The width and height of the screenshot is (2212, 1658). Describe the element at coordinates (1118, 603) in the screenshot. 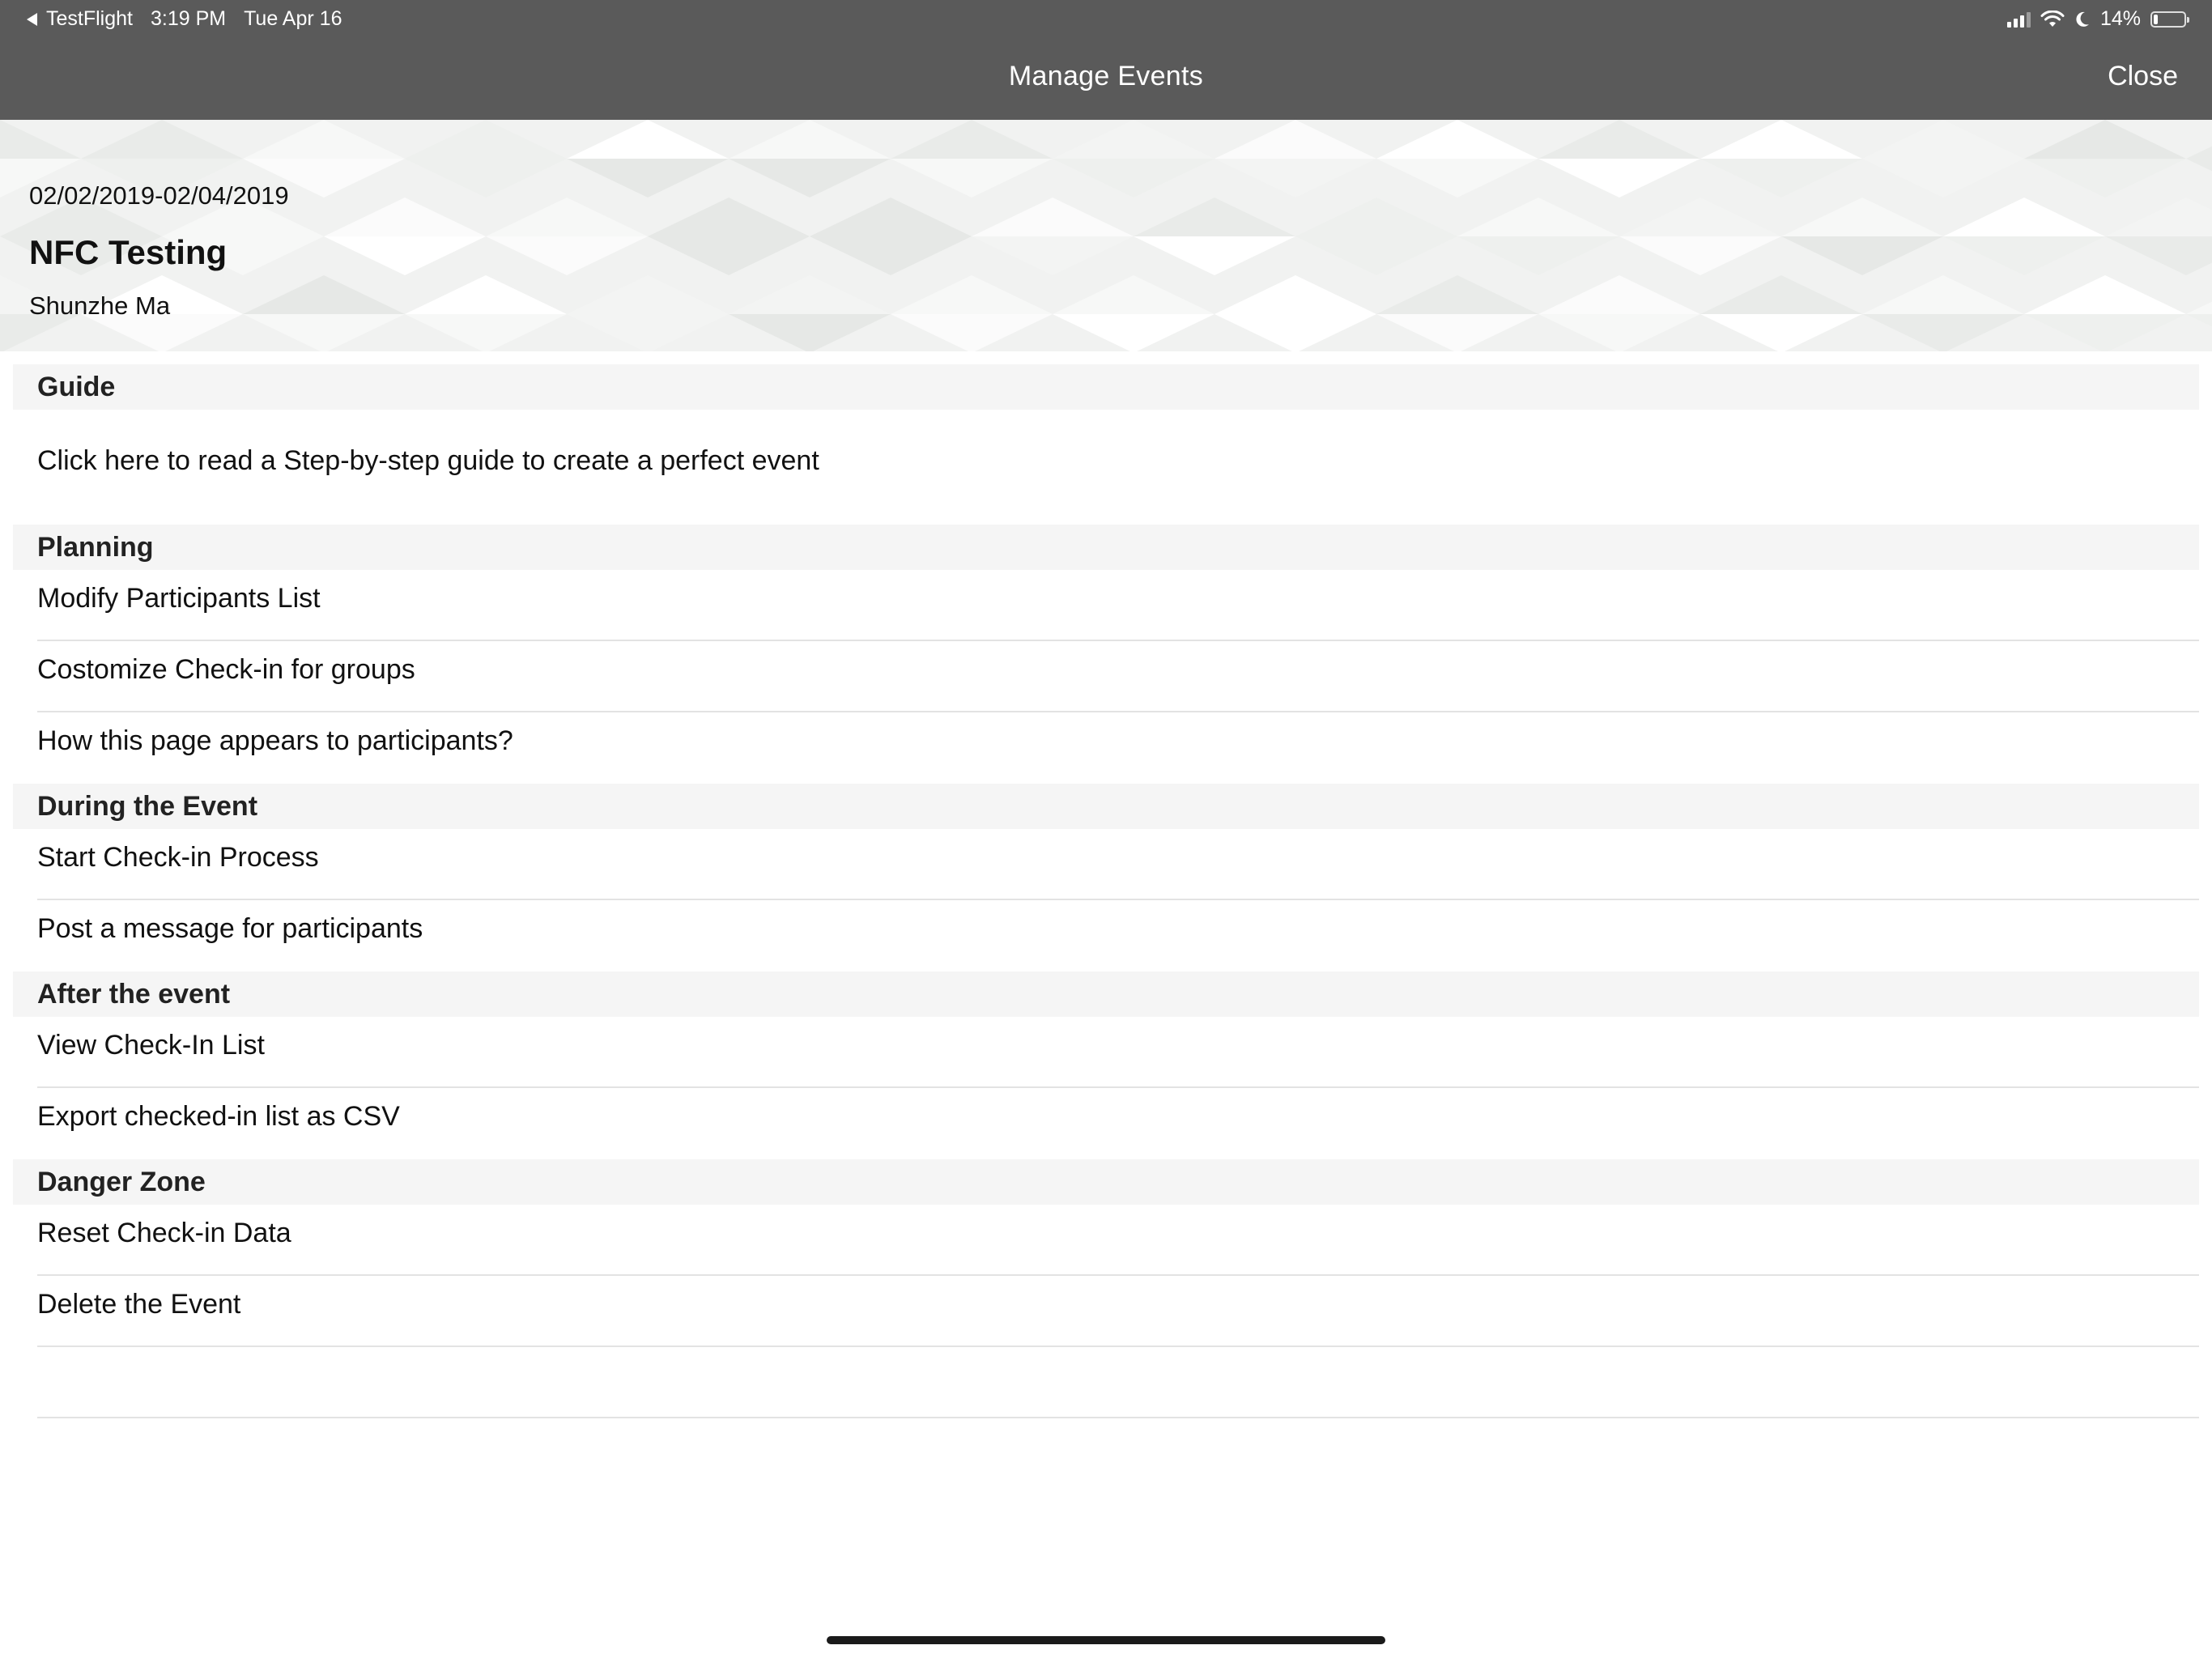

I see `menu-item-modify-participants: Modify Participants List` at that location.